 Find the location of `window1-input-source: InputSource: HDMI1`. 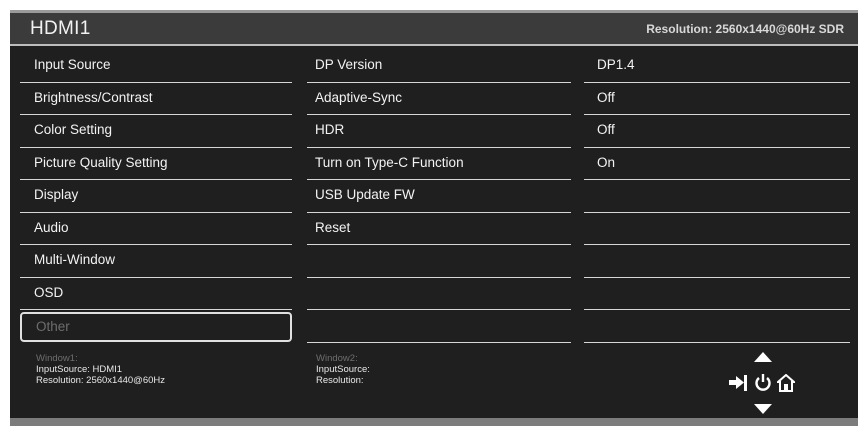

window1-input-source: InputSource: HDMI1 is located at coordinates (79, 369).